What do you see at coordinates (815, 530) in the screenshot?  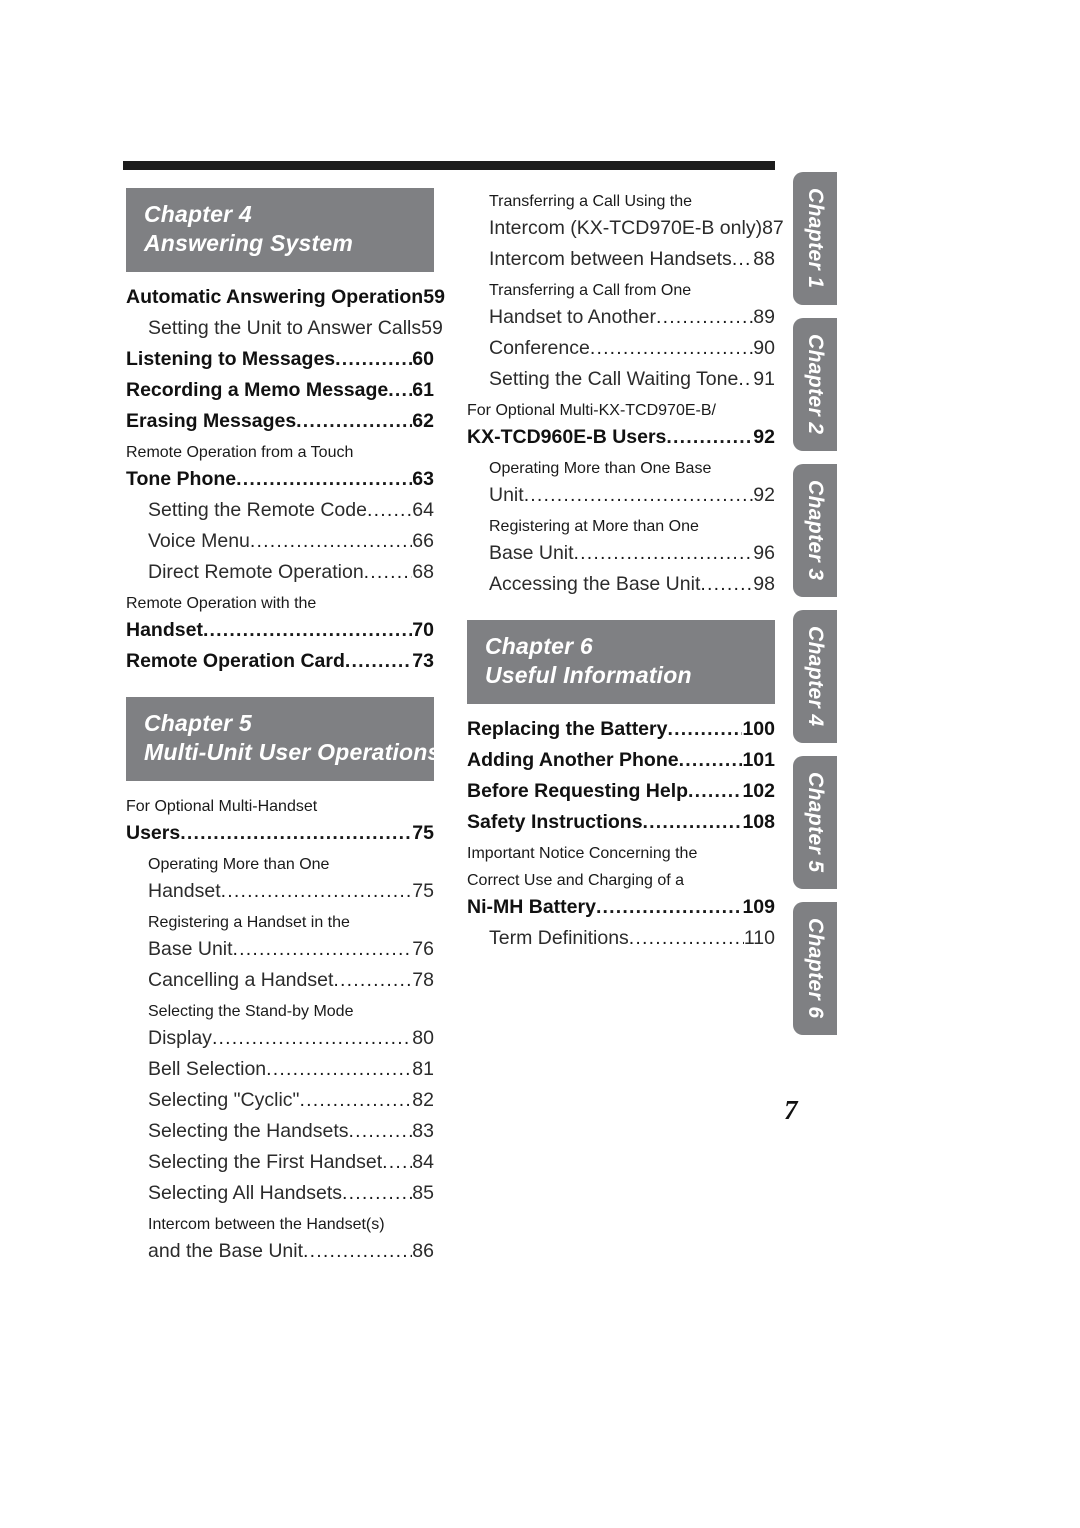 I see `chapter-tab-3: Chapter 3` at bounding box center [815, 530].